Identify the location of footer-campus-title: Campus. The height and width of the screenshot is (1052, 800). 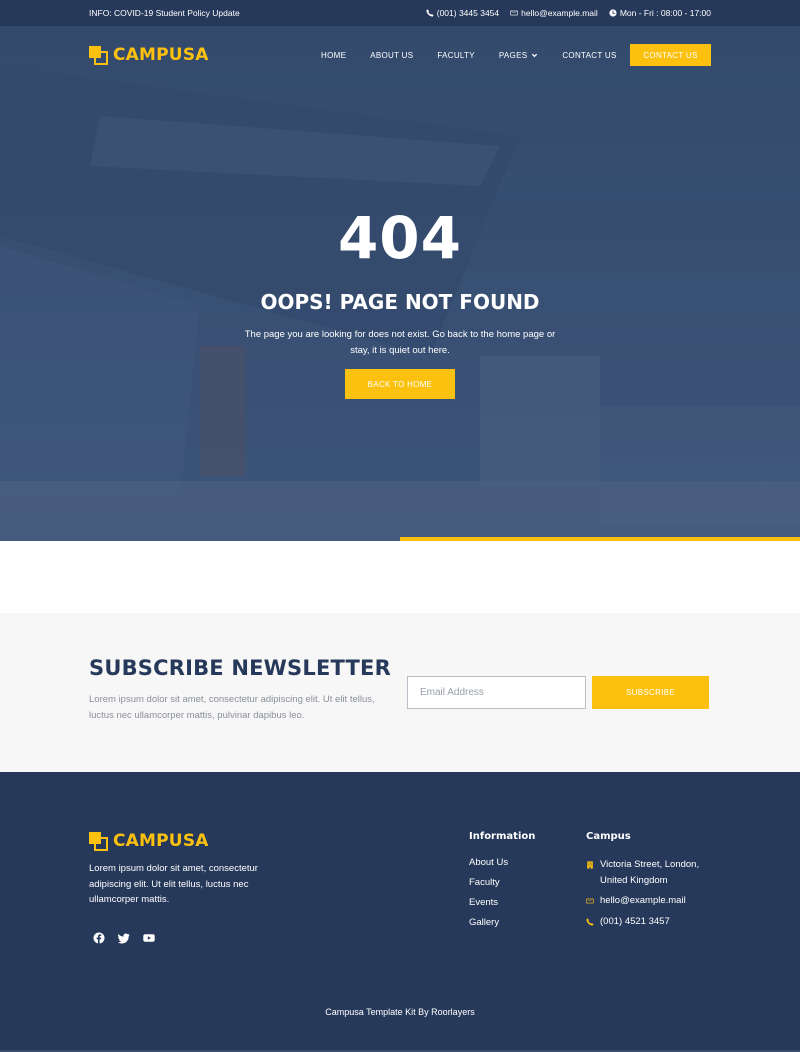
(608, 836).